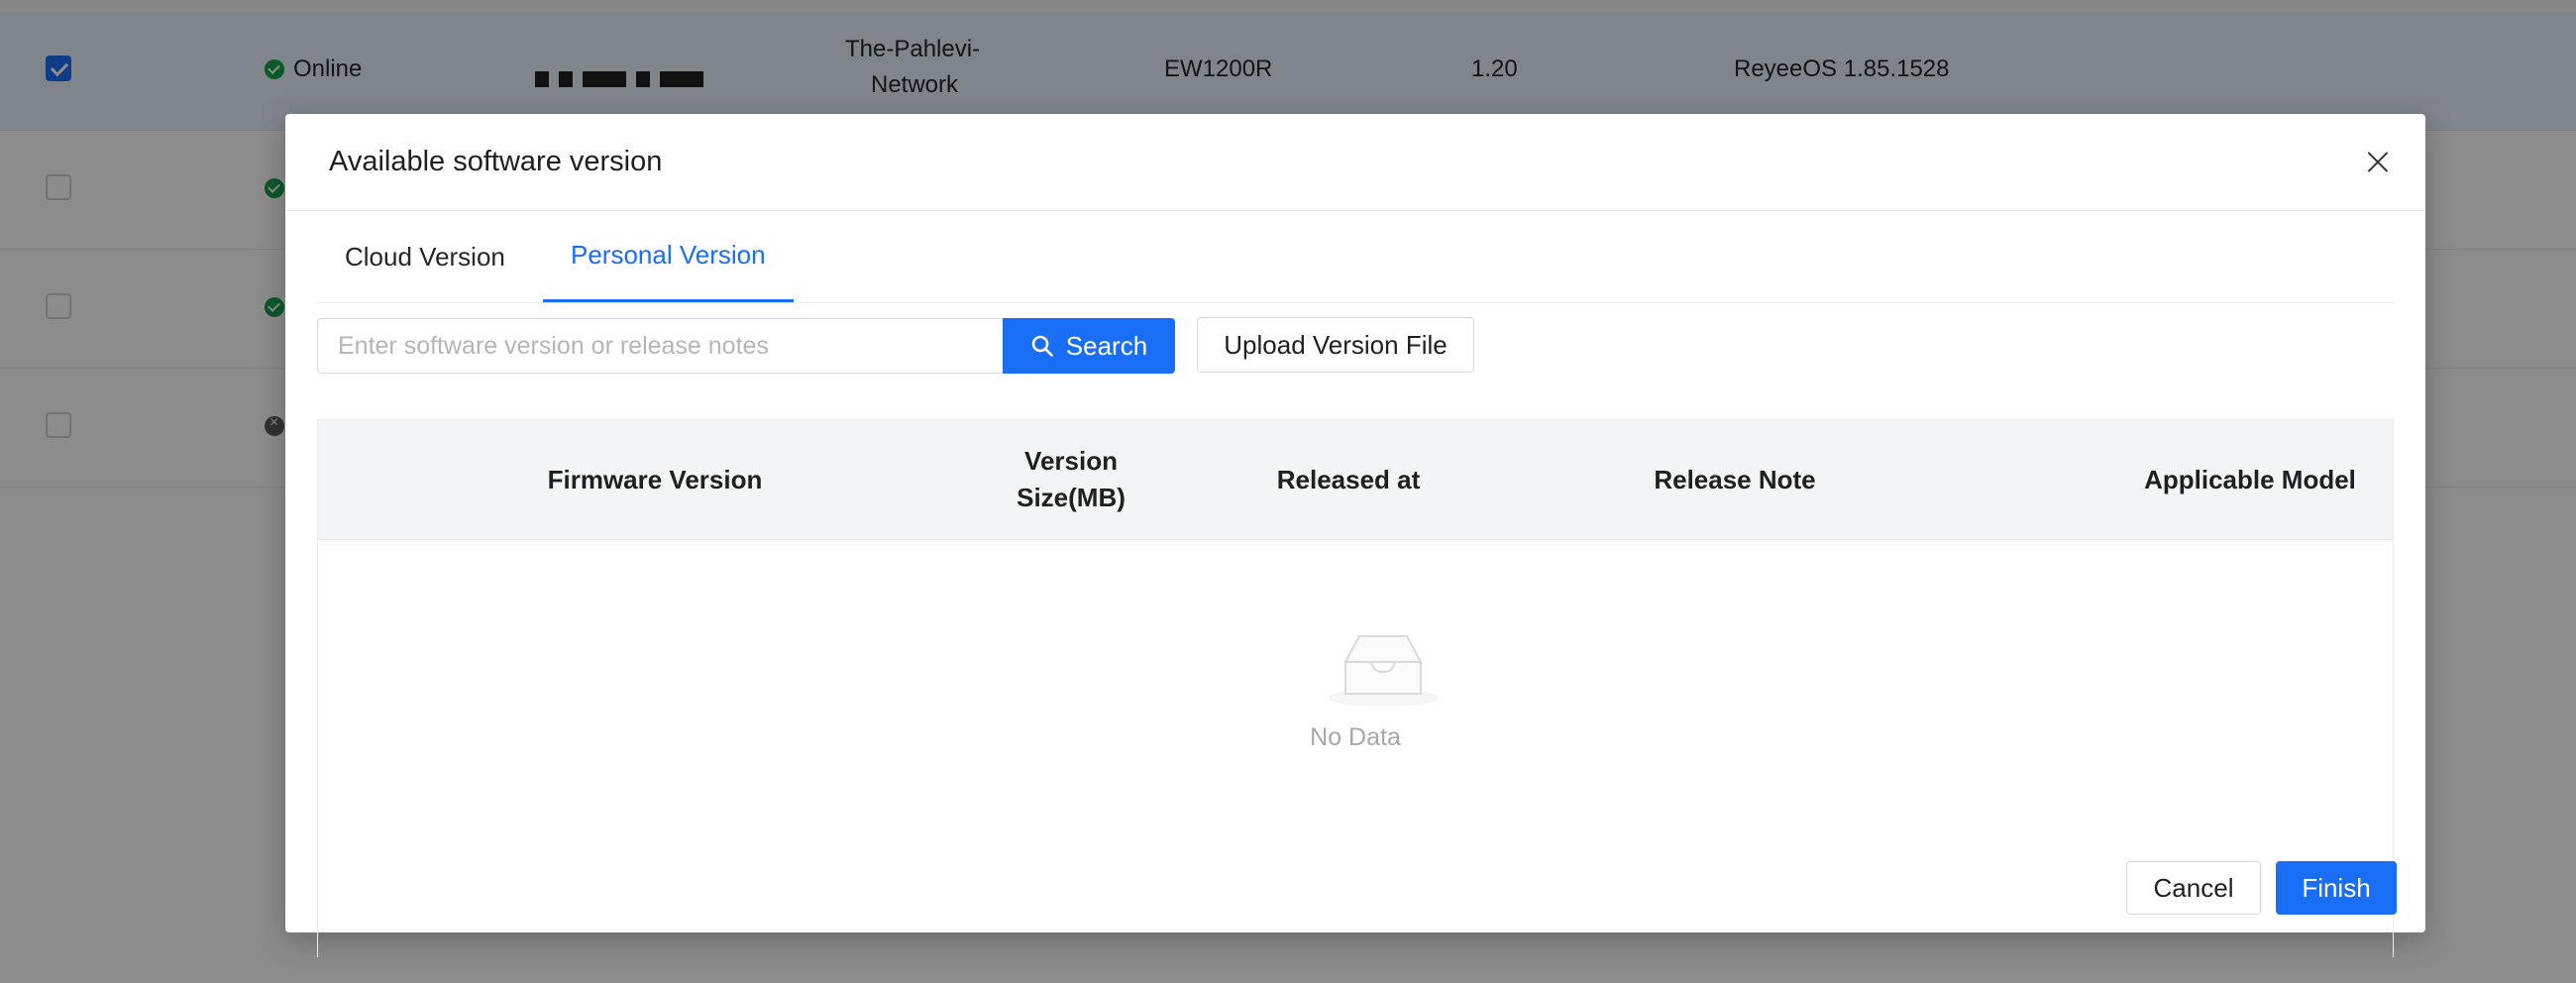 This screenshot has height=983, width=2576. I want to click on empty-inbox-icon, so click(1383, 671).